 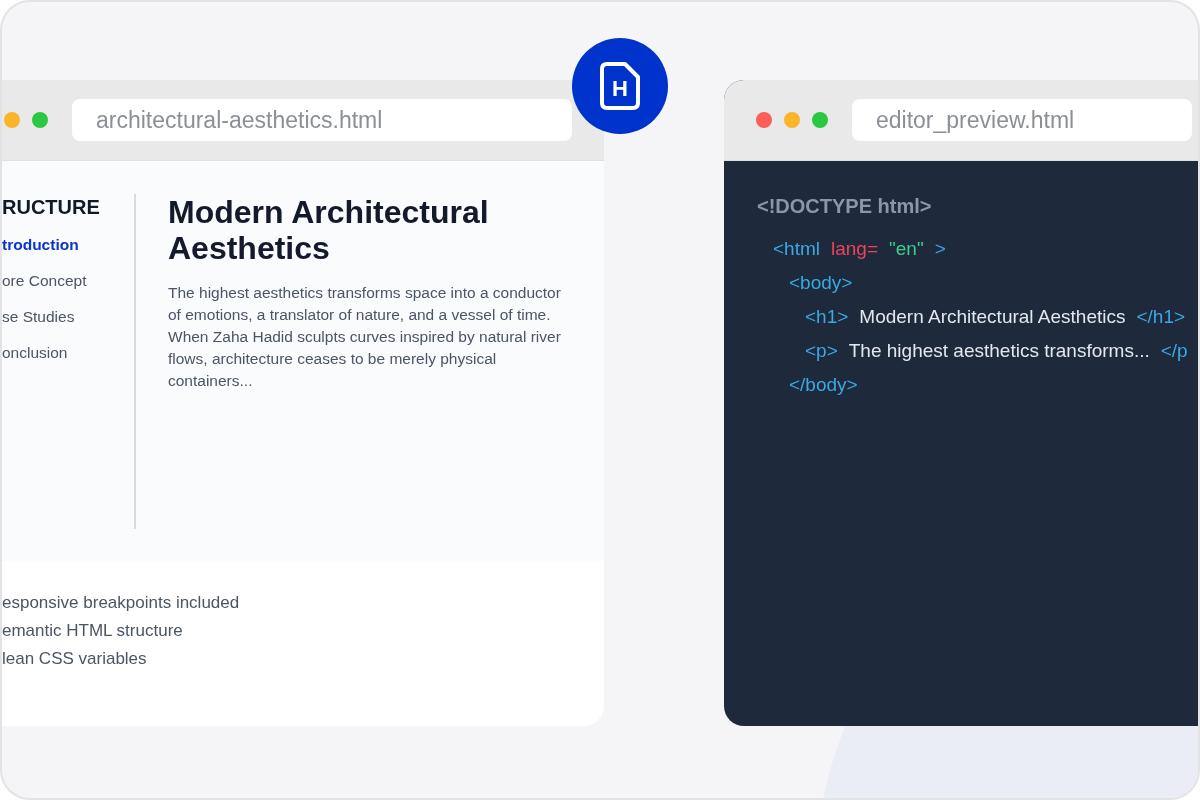 I want to click on feature-text: lean CSS variables, so click(x=74, y=659).